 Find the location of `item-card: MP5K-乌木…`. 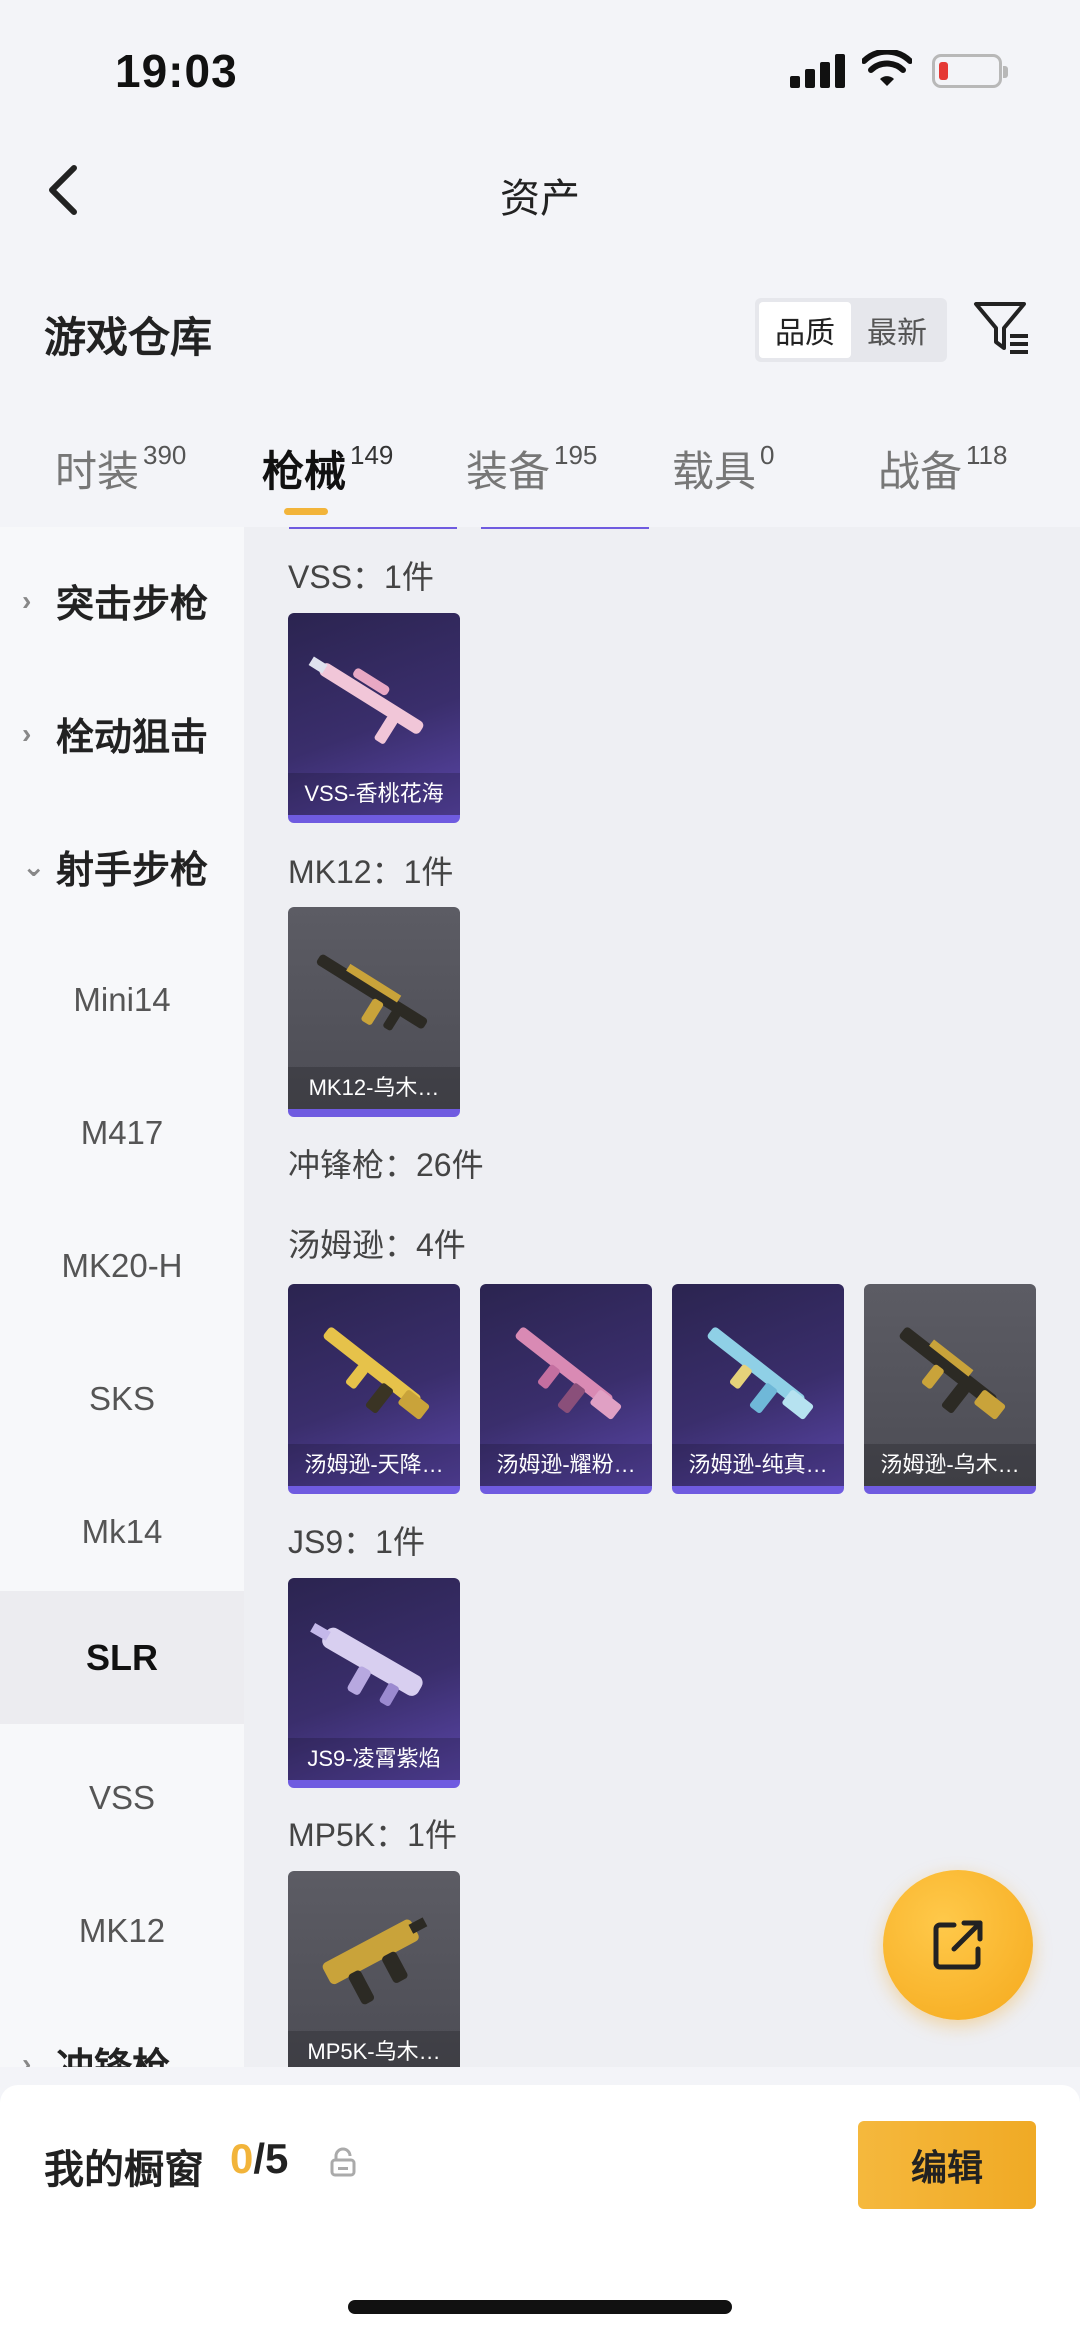

item-card: MP5K-乌木… is located at coordinates (374, 1969).